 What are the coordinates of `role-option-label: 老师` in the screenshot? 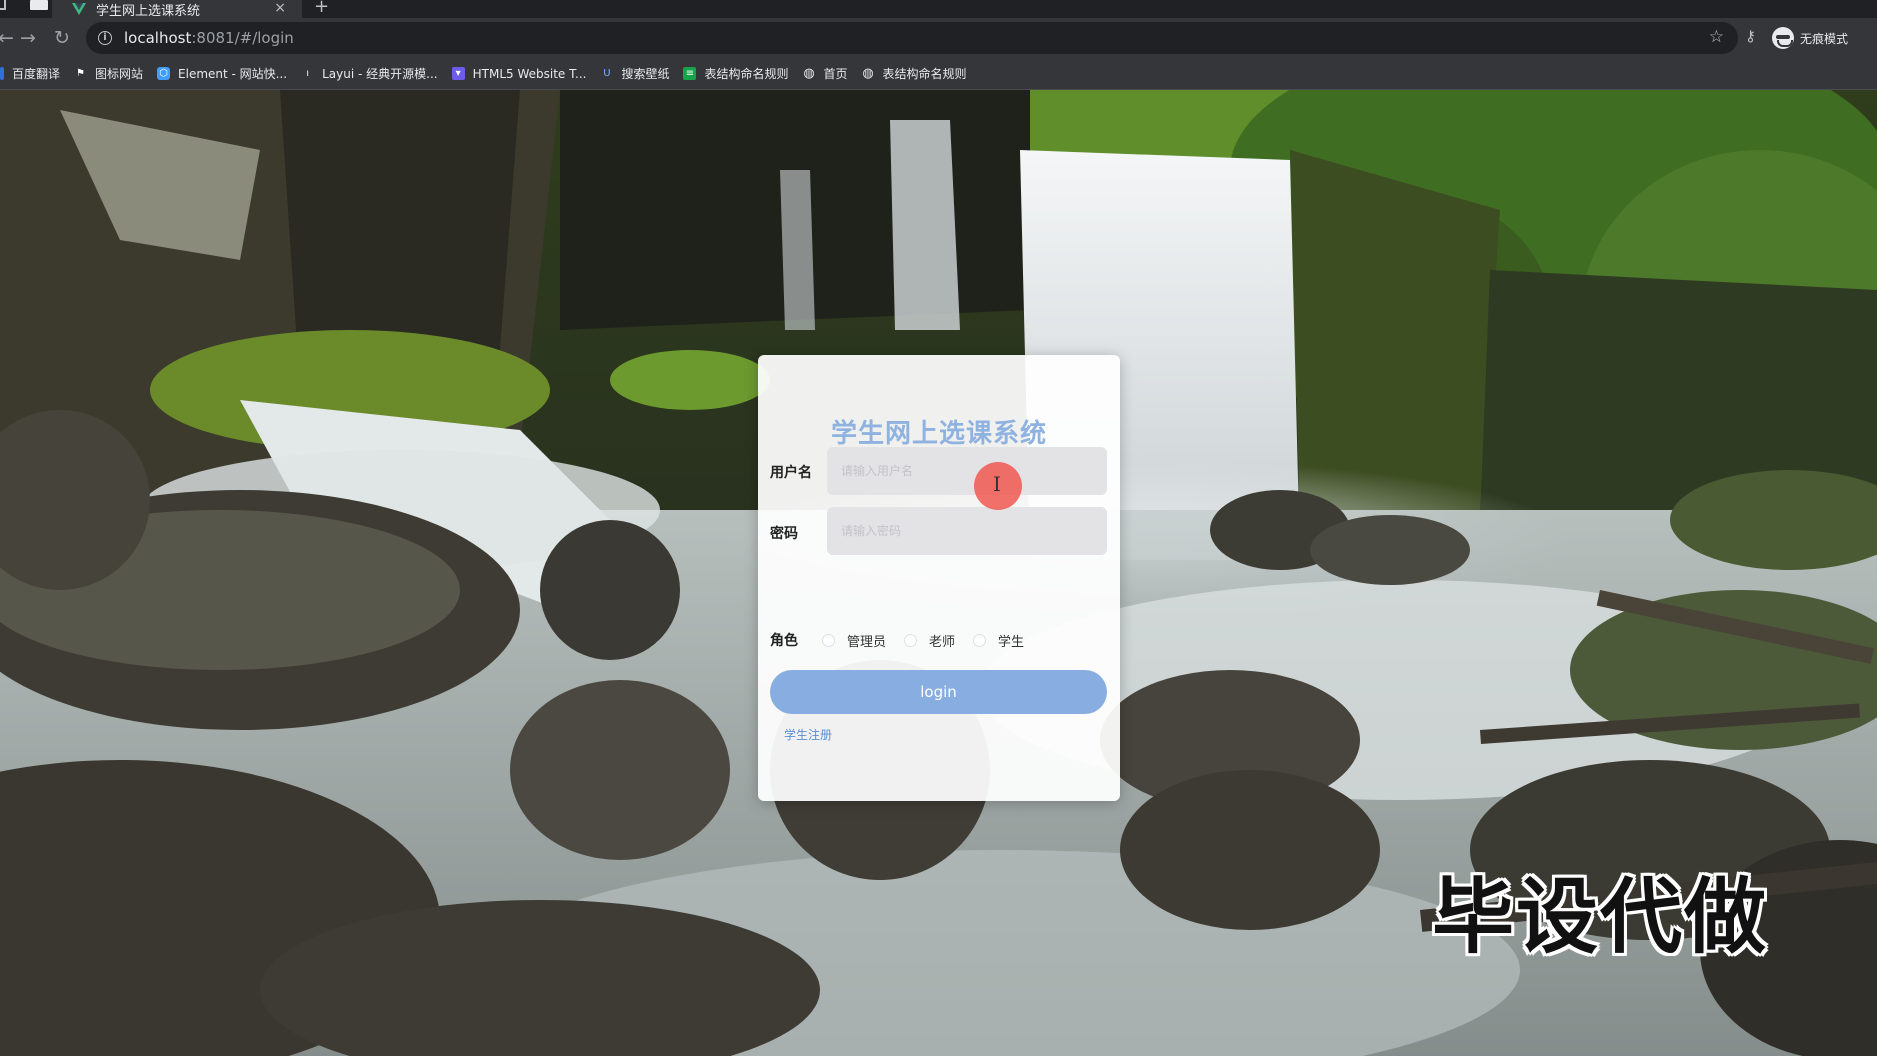 It's located at (942, 642).